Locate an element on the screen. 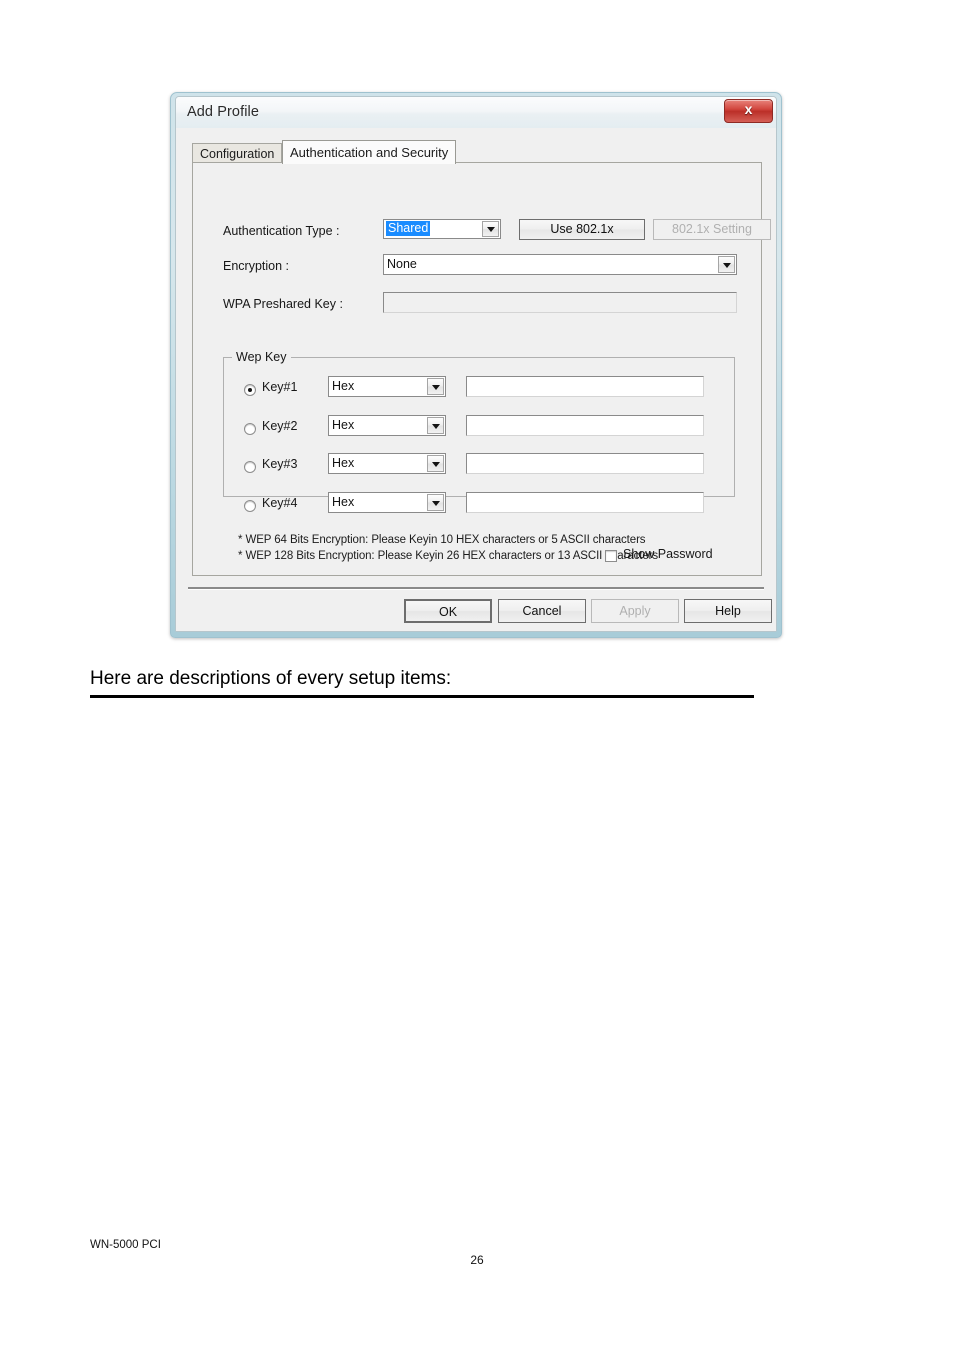  encryption-combo: None is located at coordinates (560, 264).